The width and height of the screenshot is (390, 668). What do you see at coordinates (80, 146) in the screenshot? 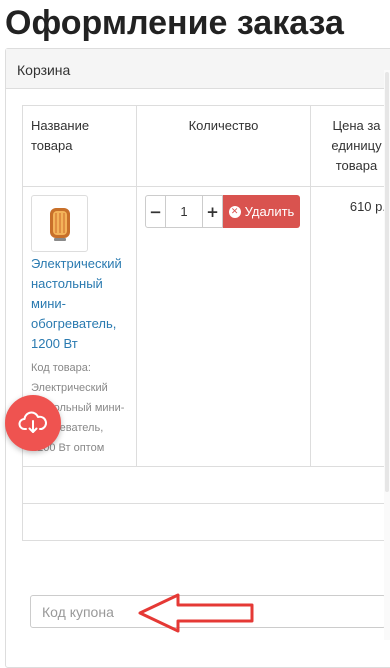
I see `column-header-name: Название товара` at bounding box center [80, 146].